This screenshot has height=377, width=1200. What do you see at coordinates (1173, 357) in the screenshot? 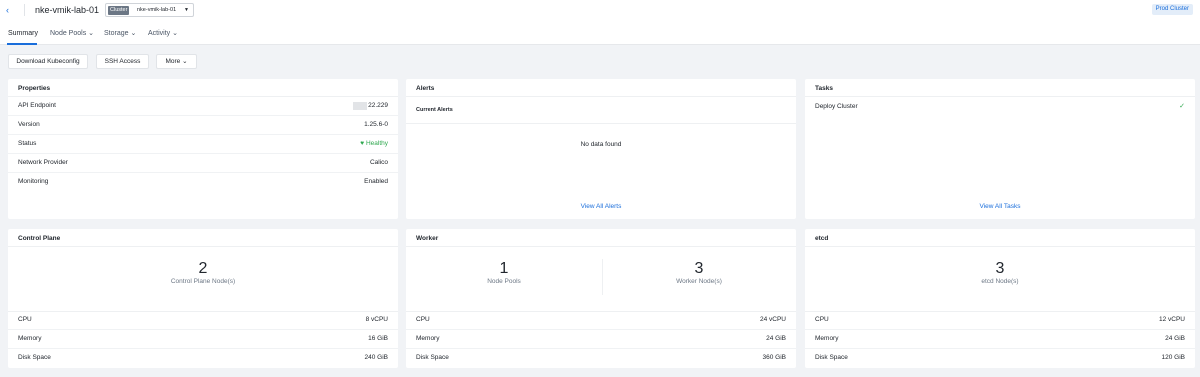
I see `resource-value: 120 GiB` at bounding box center [1173, 357].